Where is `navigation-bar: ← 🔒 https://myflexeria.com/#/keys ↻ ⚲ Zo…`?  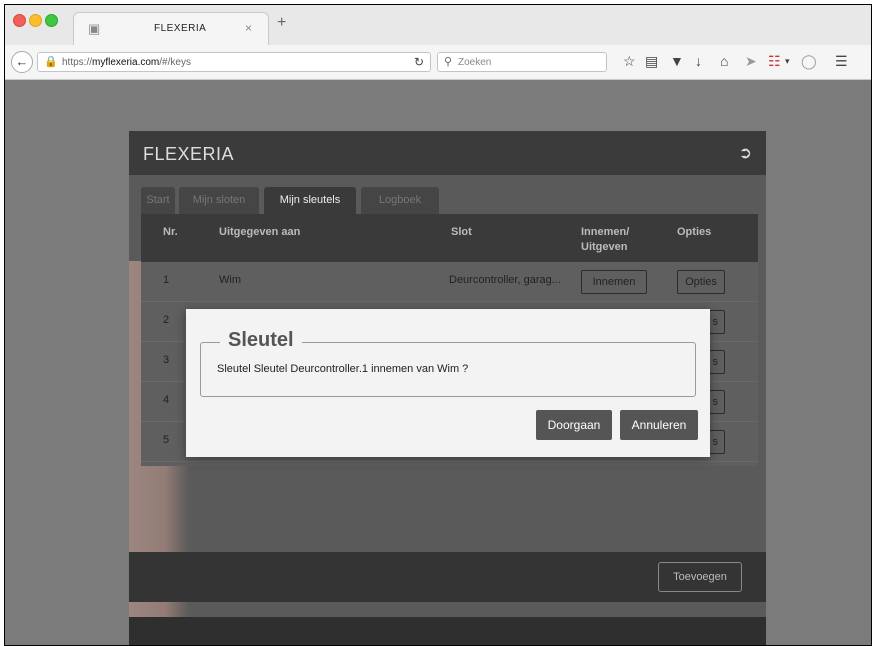
navigation-bar: ← 🔒 https://myflexeria.com/#/keys ↻ ⚲ Zo… is located at coordinates (438, 62).